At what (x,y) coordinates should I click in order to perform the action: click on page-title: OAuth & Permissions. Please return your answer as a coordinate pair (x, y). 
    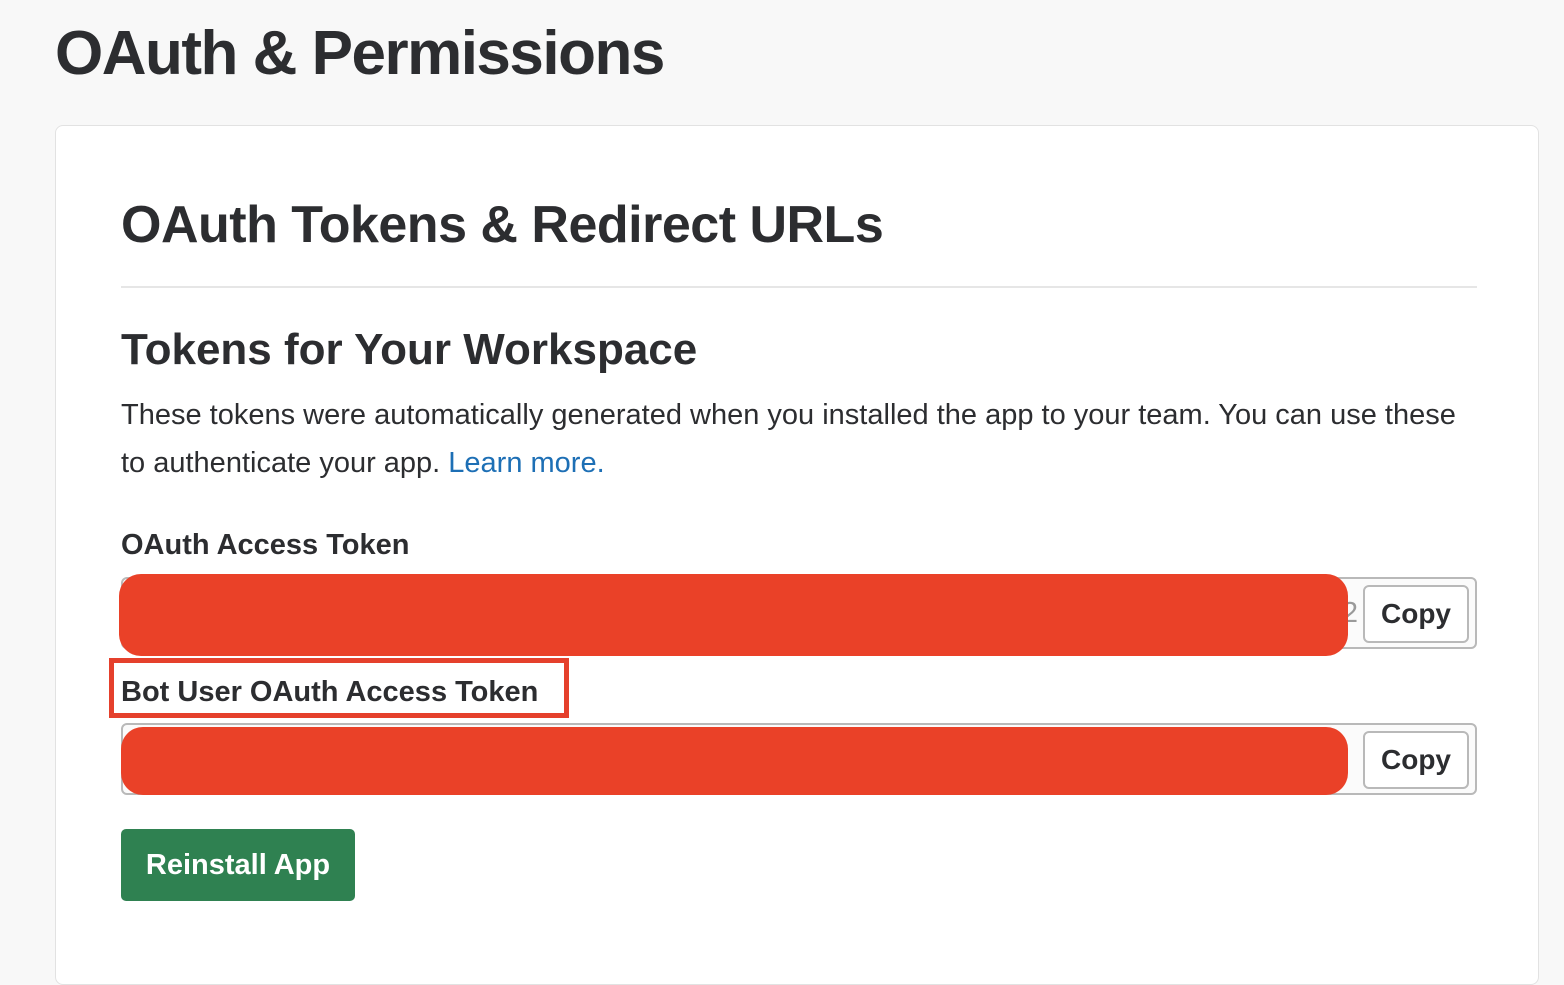
    Looking at the image, I should click on (360, 53).